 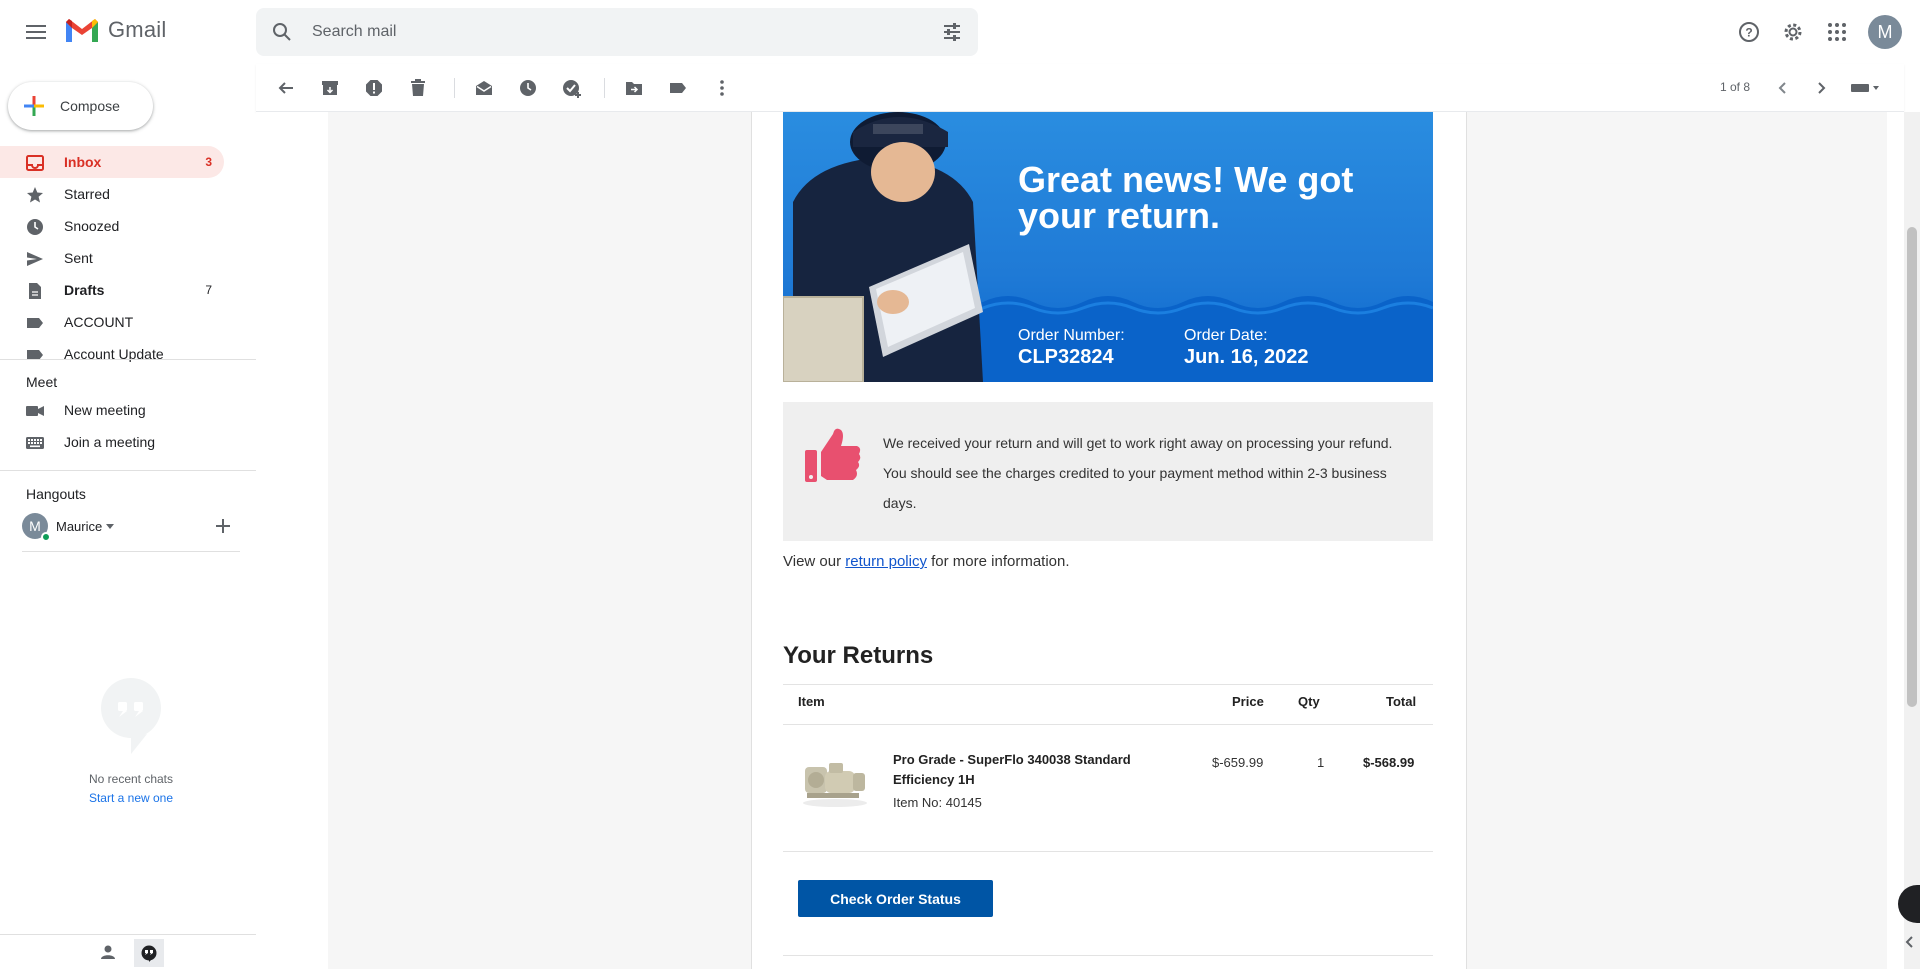 I want to click on compose-button: Compose, so click(x=80, y=106).